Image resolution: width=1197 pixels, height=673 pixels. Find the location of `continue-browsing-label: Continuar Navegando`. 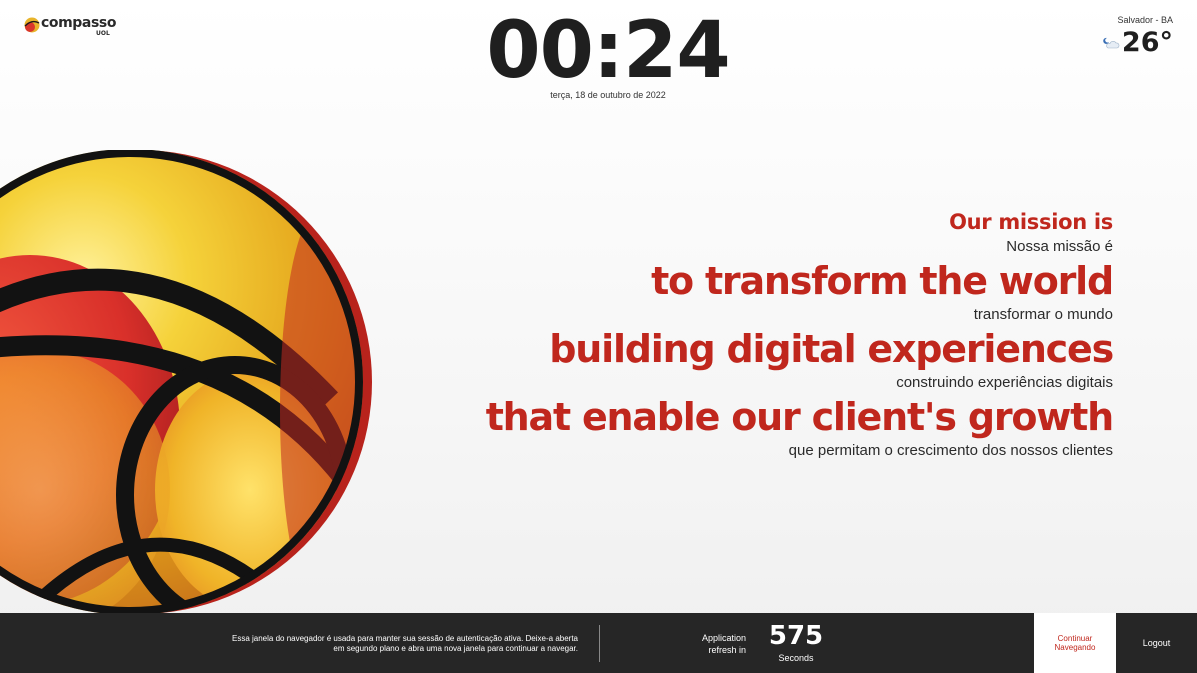

continue-browsing-label: Continuar Navegando is located at coordinates (1075, 643).